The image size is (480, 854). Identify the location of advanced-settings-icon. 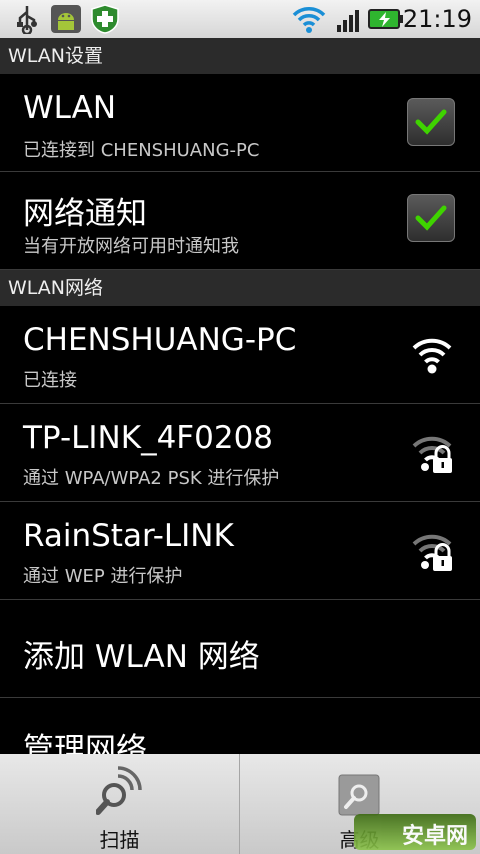
(359, 795).